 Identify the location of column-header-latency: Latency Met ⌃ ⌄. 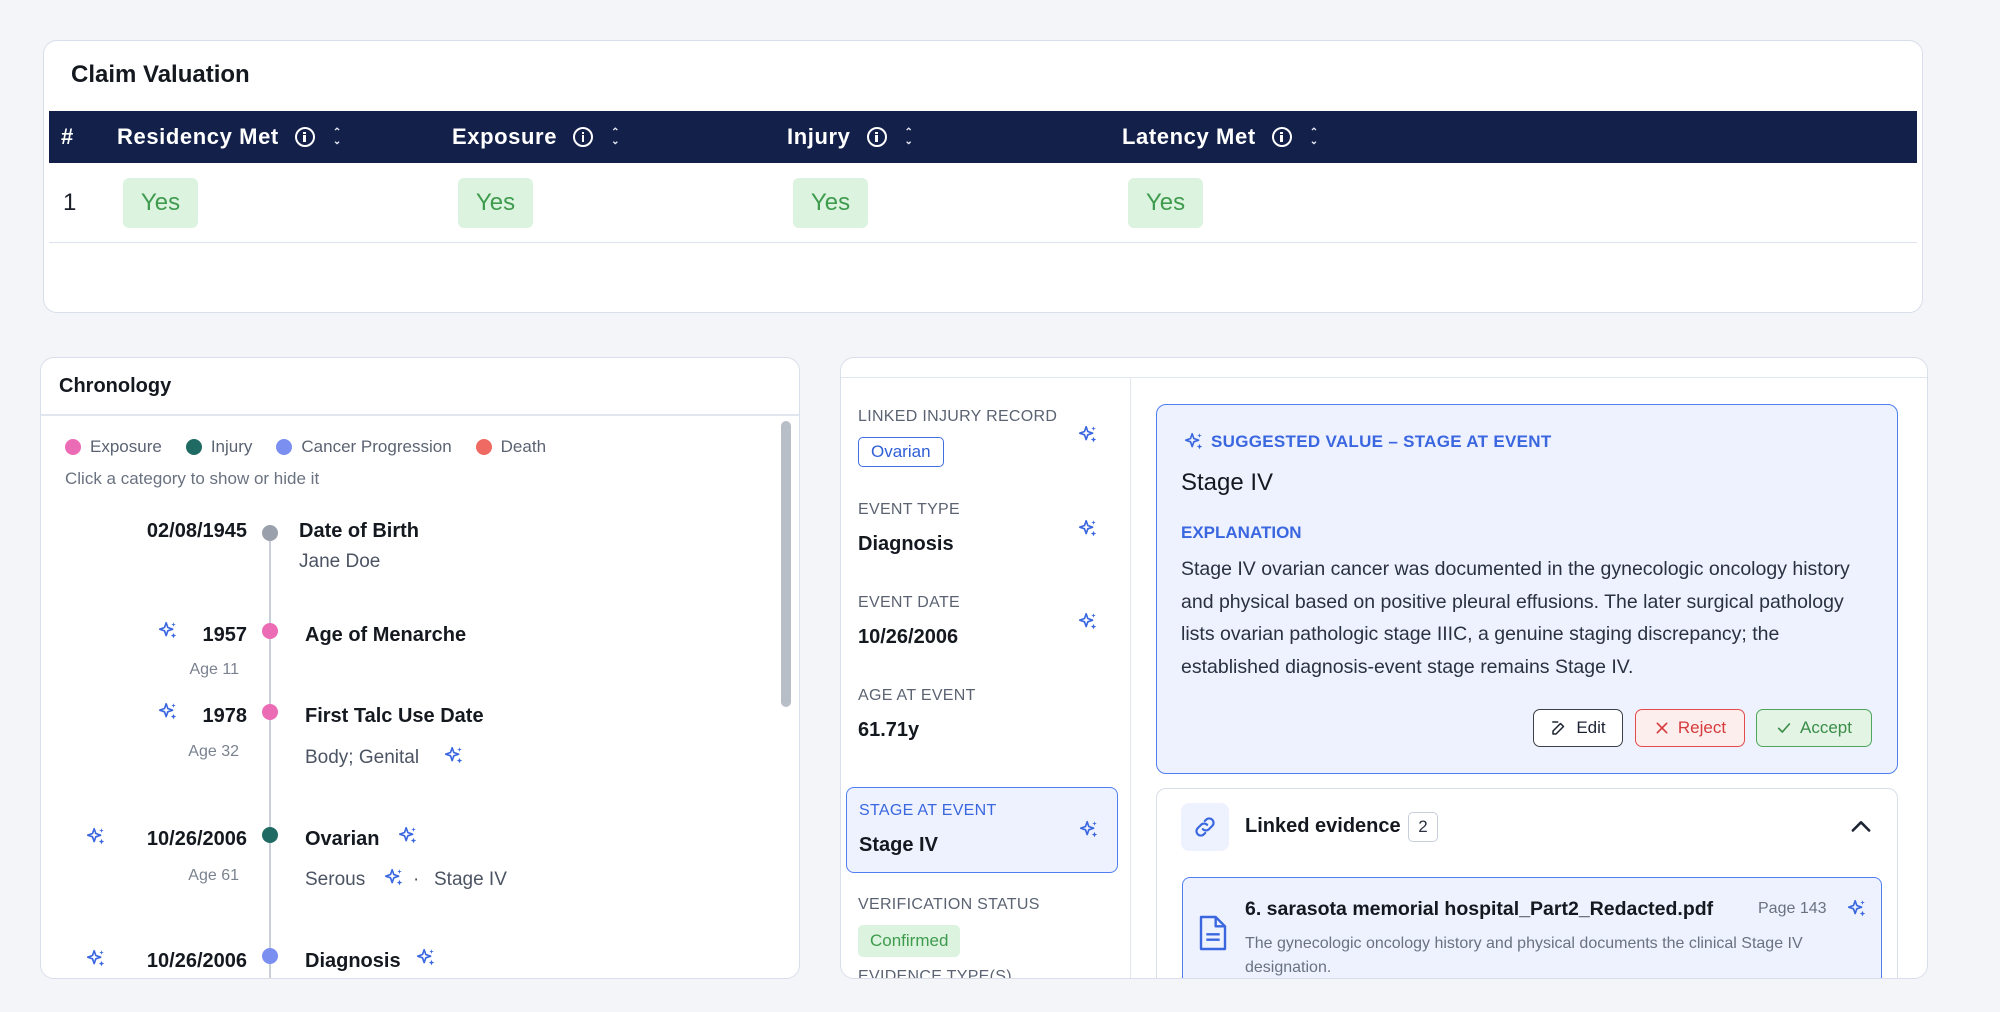
(1220, 137).